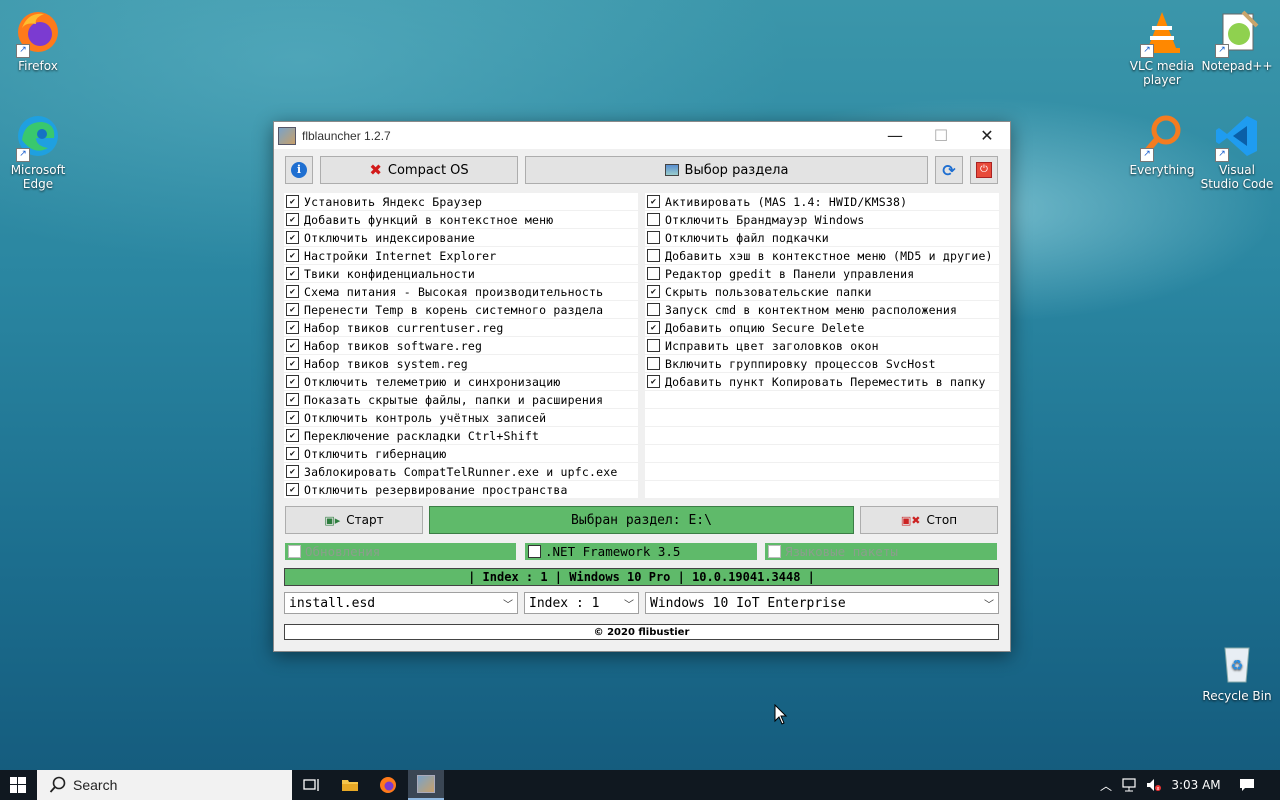 The height and width of the screenshot is (800, 1280). I want to click on network-icon, so click(1130, 785).